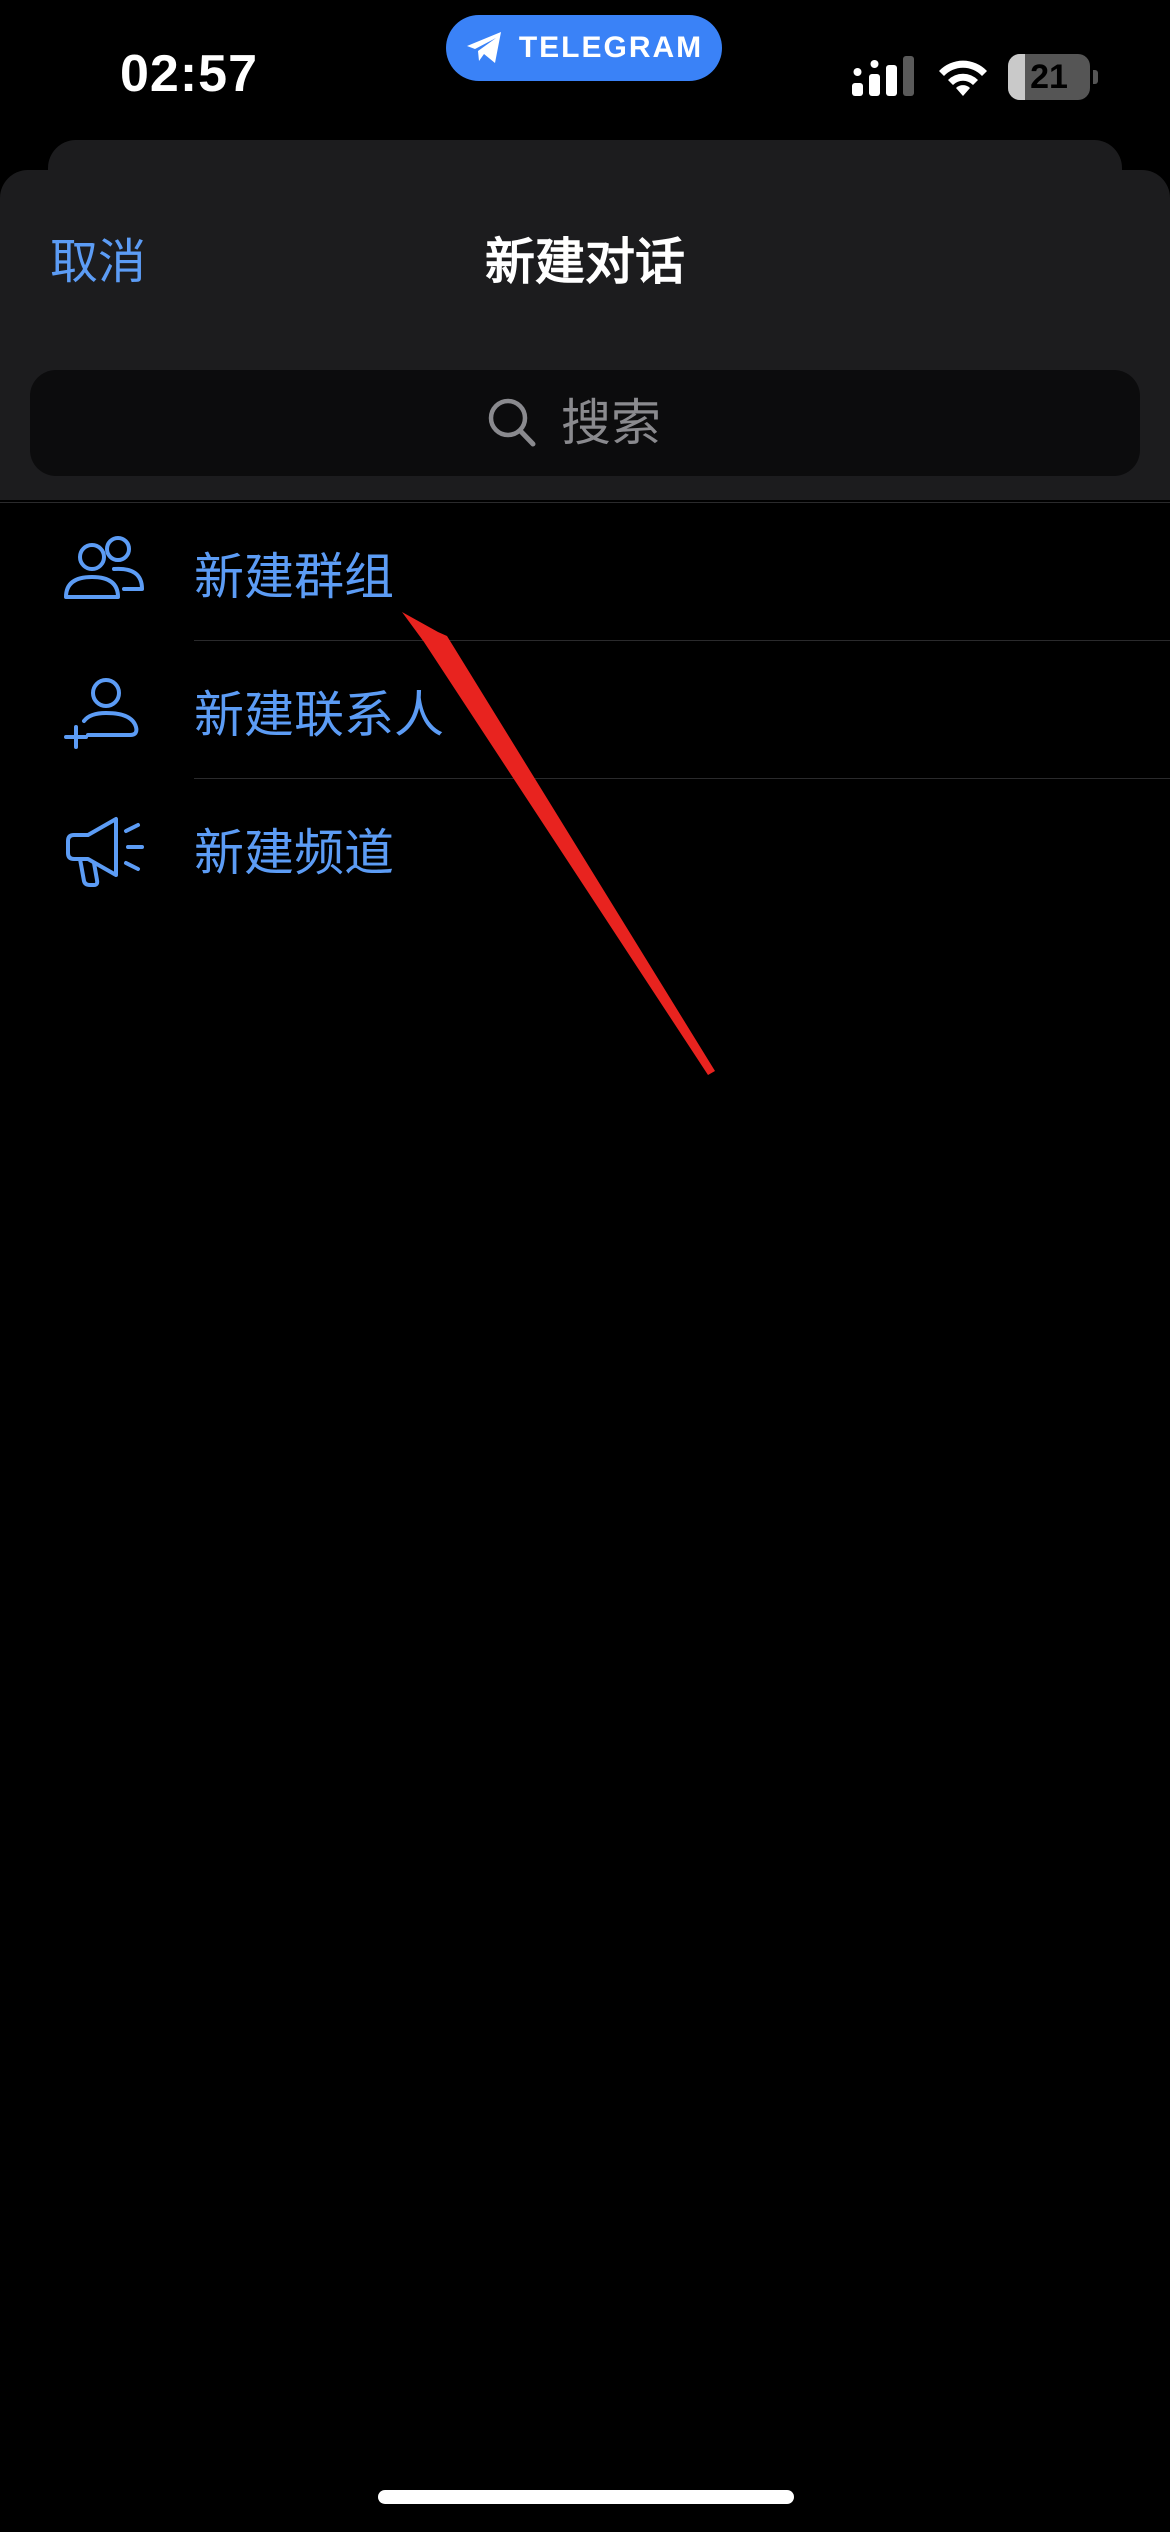  I want to click on battery-body: 21, so click(1049, 77).